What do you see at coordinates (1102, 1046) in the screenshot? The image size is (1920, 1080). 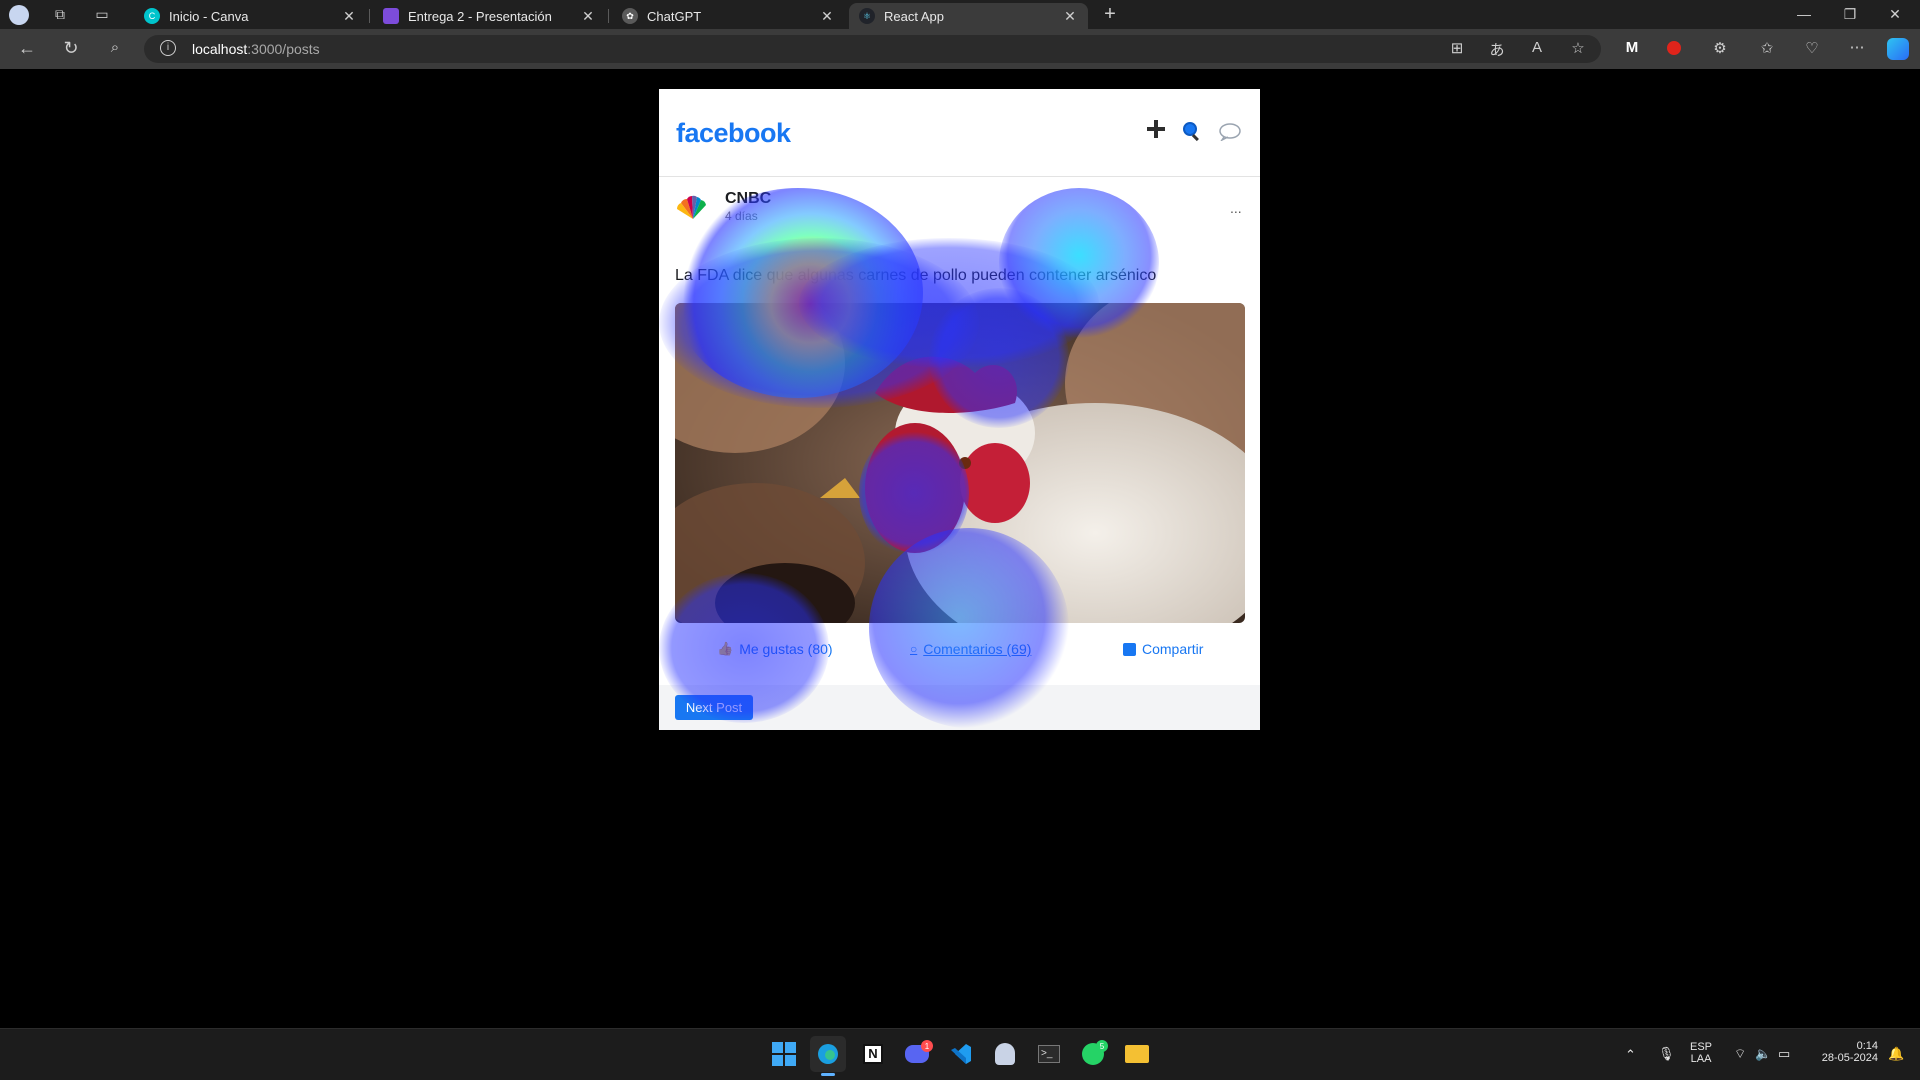 I see `whatsapp-badge: 5` at bounding box center [1102, 1046].